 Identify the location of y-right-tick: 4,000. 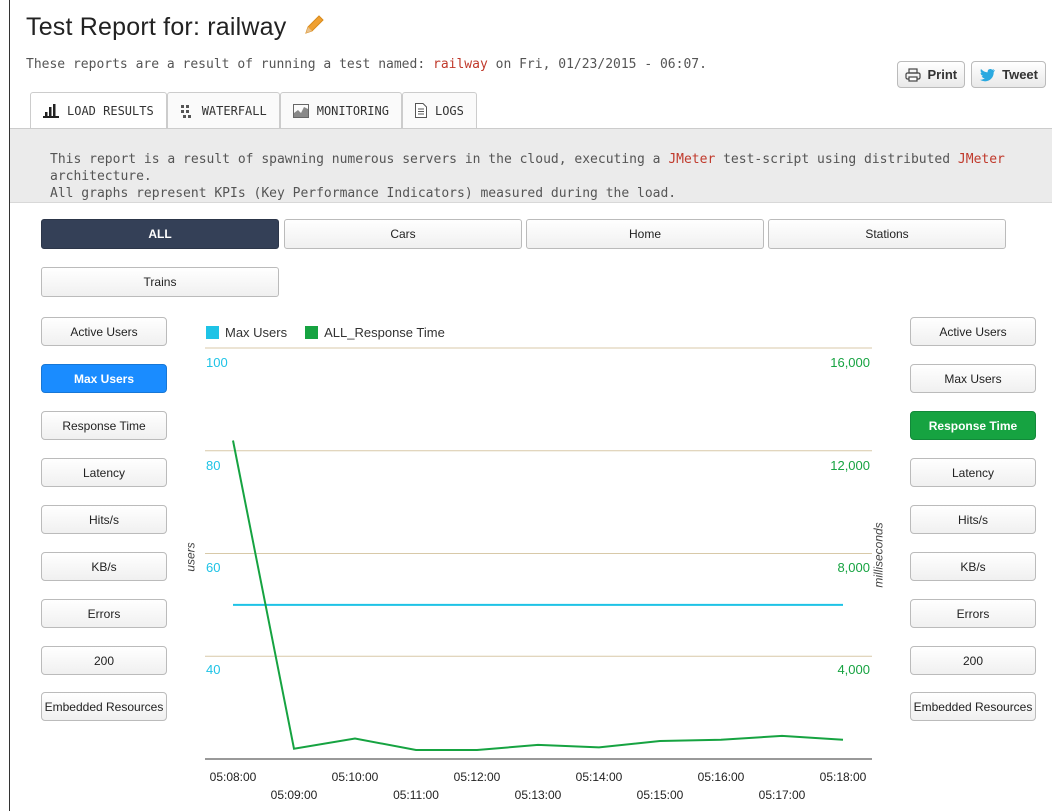
(853, 669).